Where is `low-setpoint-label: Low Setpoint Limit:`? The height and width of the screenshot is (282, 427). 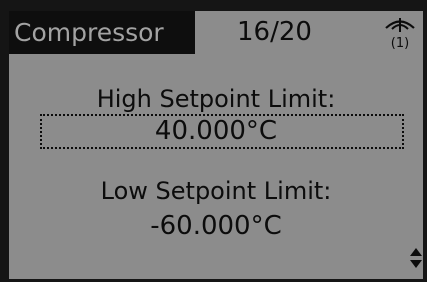 low-setpoint-label: Low Setpoint Limit: is located at coordinates (216, 191).